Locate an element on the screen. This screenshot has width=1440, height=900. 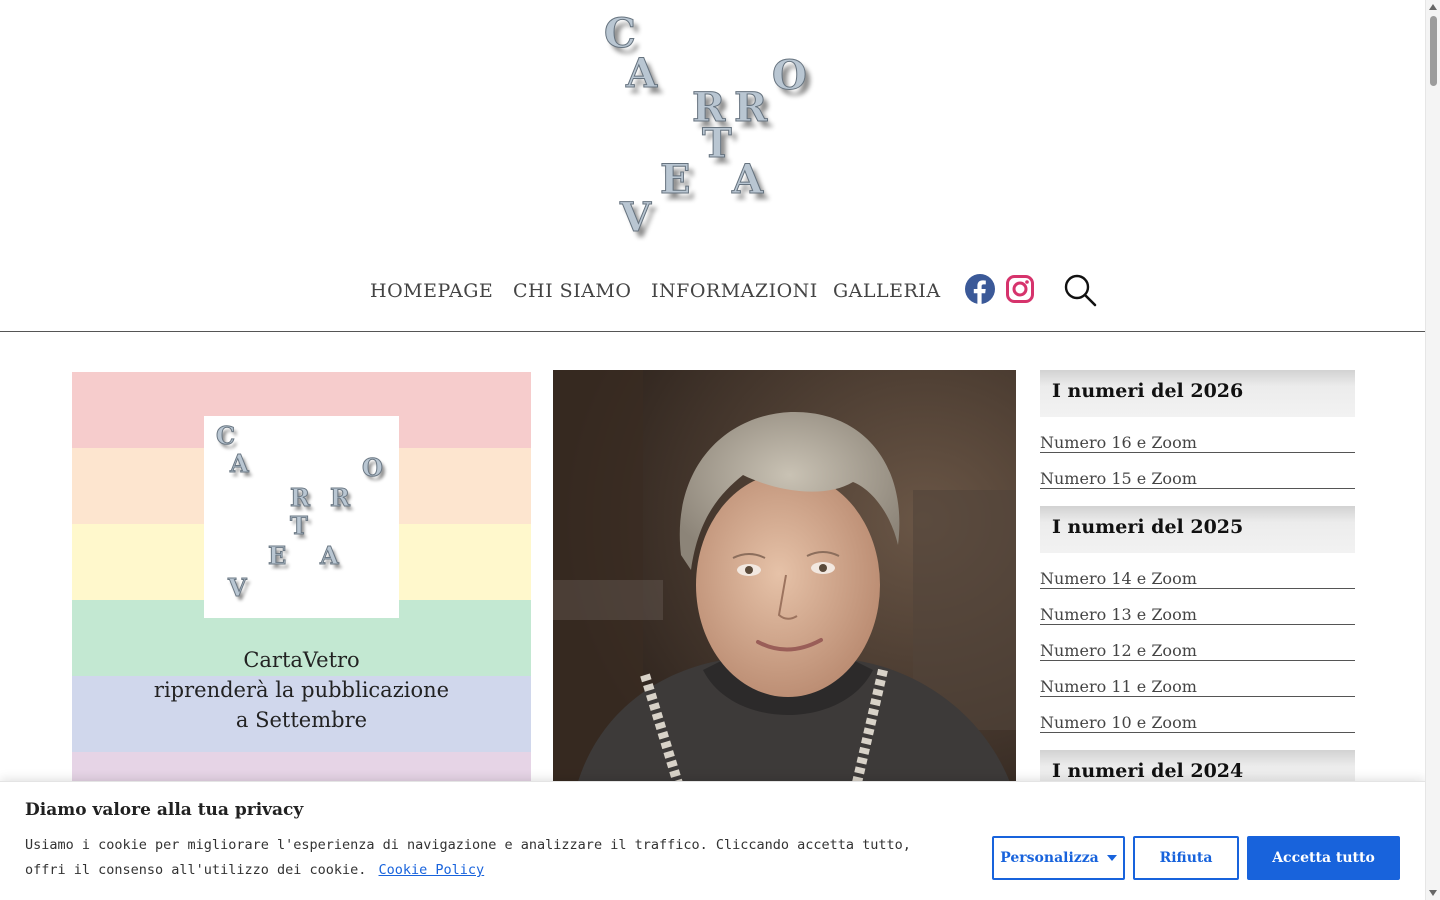
customize-button: Personalizza is located at coordinates (1058, 858).